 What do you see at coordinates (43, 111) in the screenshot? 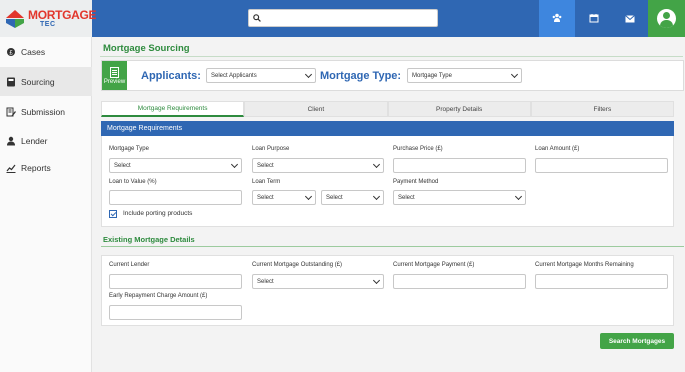
I see `sidebar-item-label: Submission` at bounding box center [43, 111].